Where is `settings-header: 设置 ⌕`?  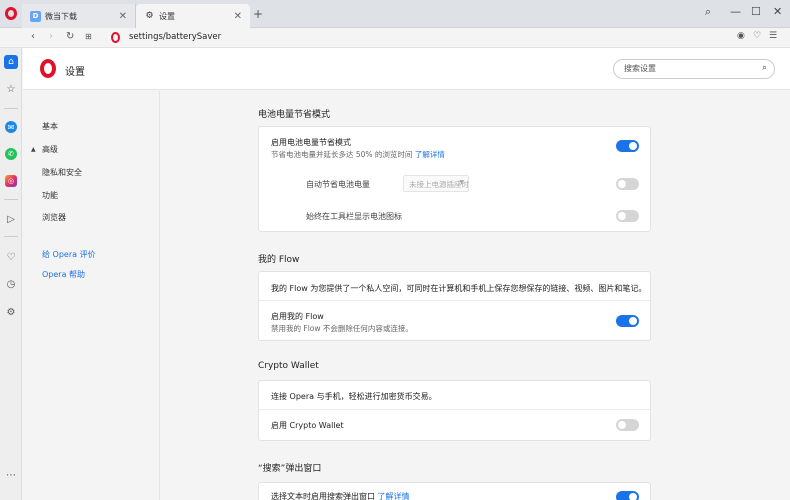
settings-header: 设置 ⌕ is located at coordinates (406, 69).